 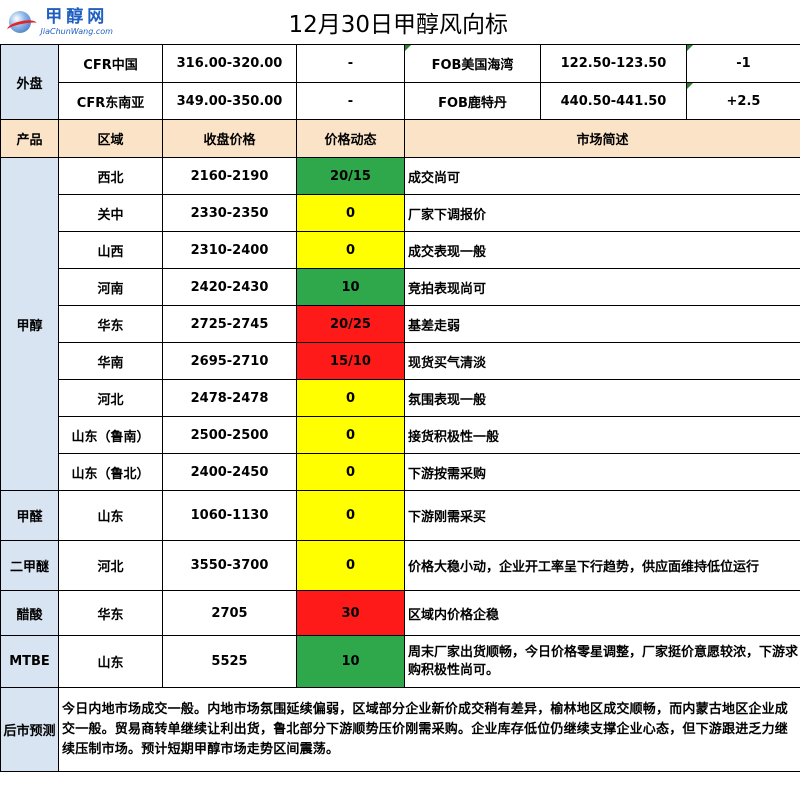 What do you see at coordinates (229, 515) in the screenshot?
I see `price: 1060-1130` at bounding box center [229, 515].